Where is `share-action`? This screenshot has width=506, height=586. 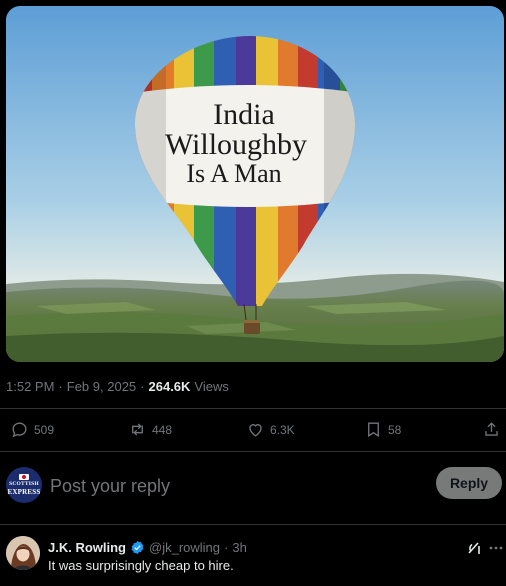
share-action is located at coordinates (491, 429).